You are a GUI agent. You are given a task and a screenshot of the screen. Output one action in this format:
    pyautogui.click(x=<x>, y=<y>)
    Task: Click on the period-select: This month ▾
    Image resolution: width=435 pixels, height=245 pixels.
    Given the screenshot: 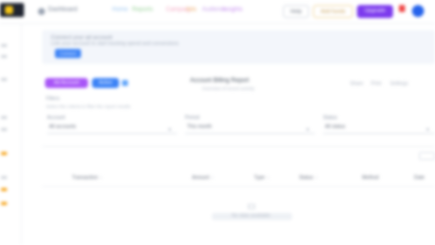 What is the action you would take?
    pyautogui.click(x=250, y=128)
    